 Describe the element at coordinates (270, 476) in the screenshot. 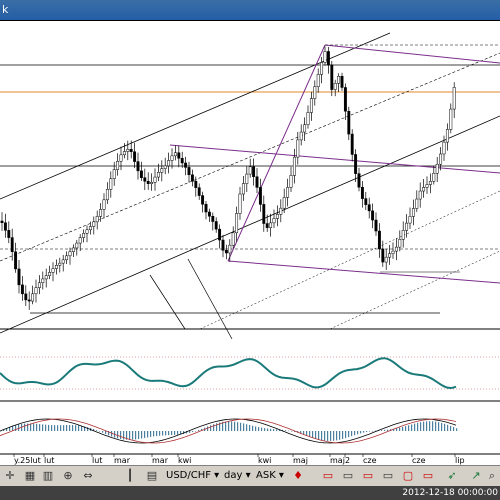

I see `price-type-select: ASK ▾` at that location.